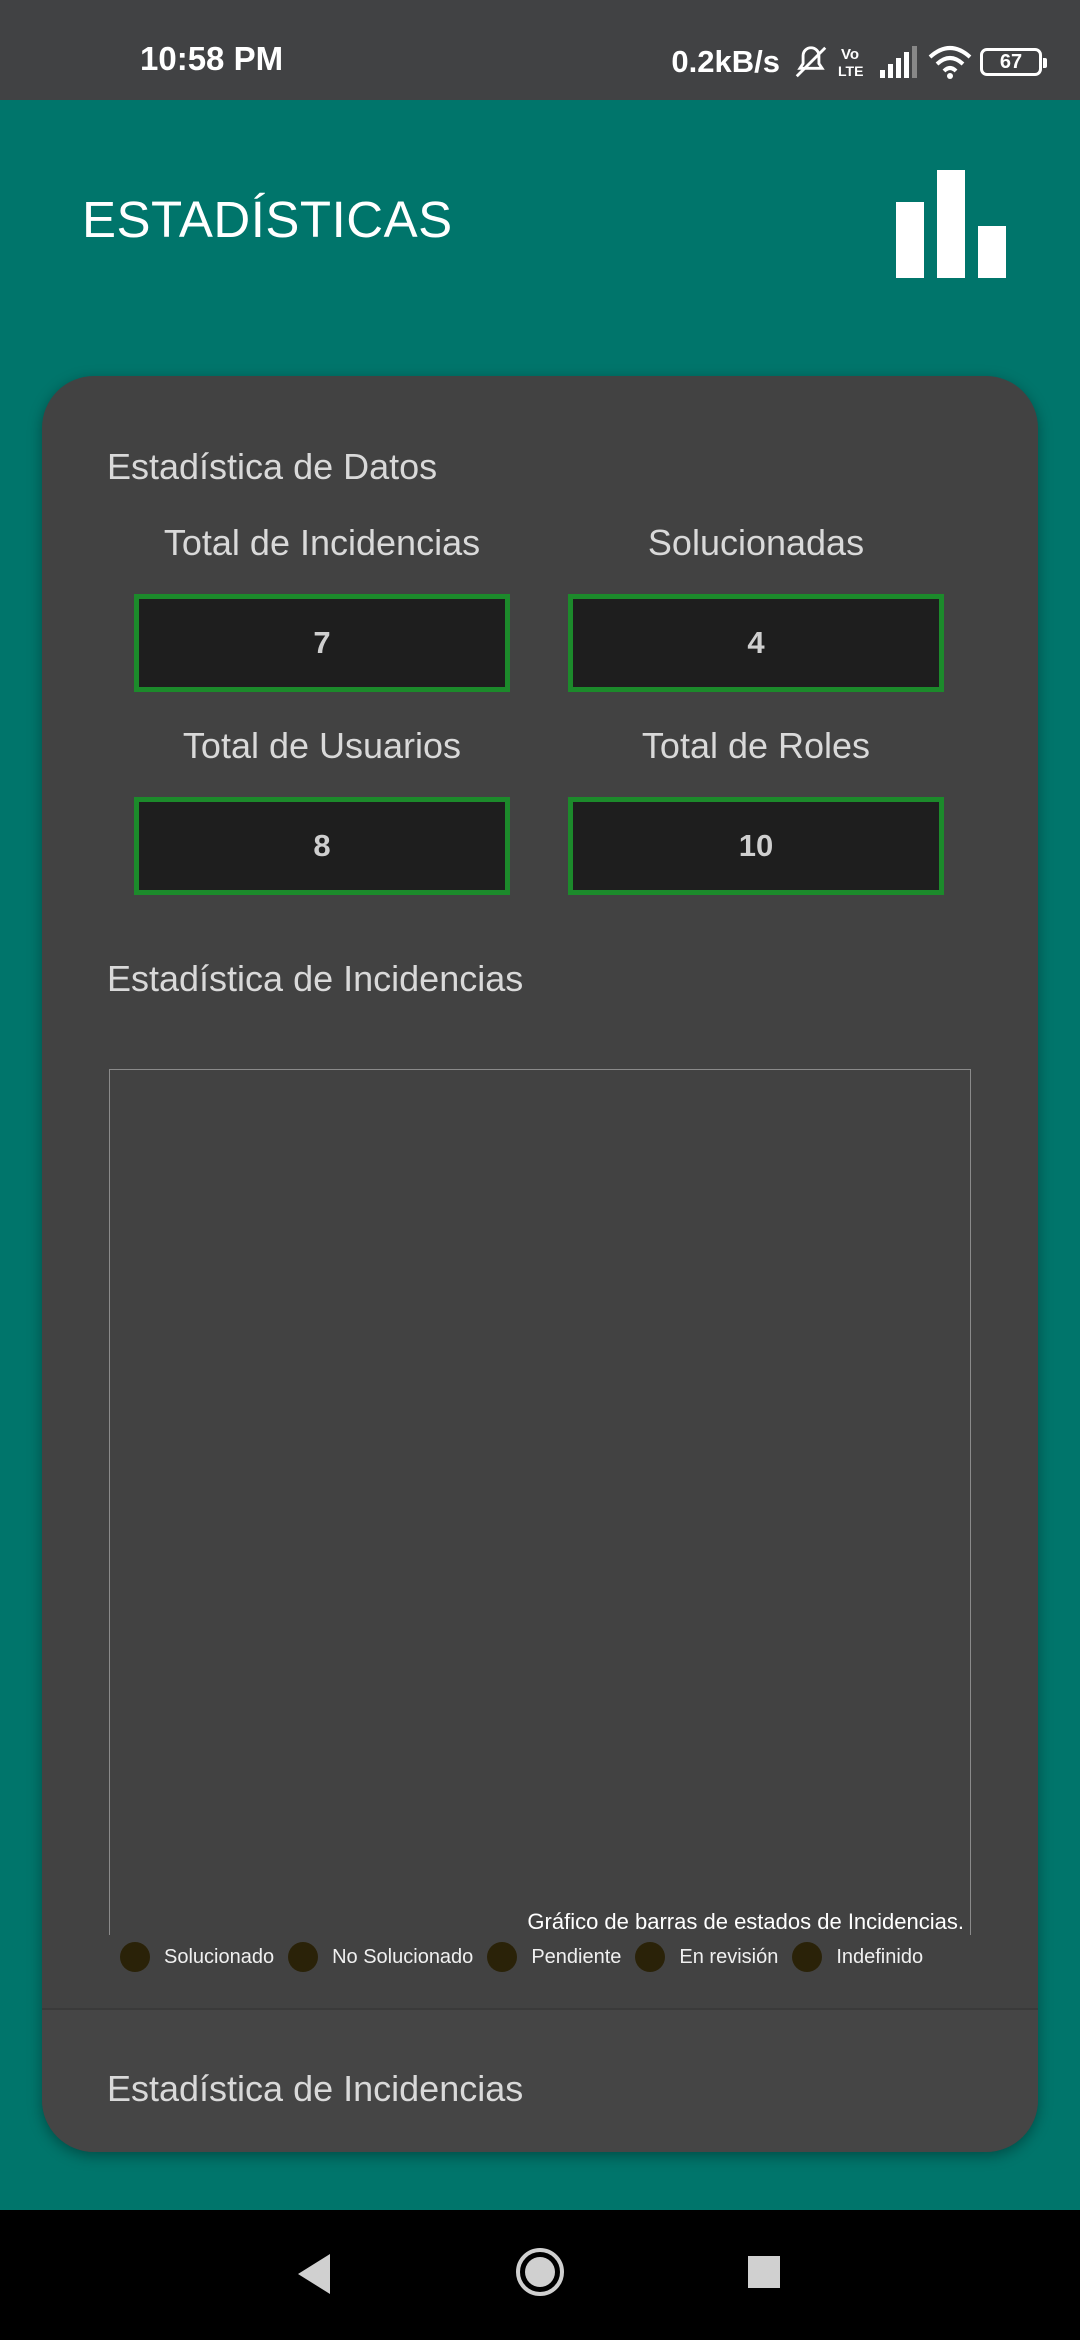 Image resolution: width=1080 pixels, height=2340 pixels. I want to click on legend-label: Indefinido, so click(880, 1956).